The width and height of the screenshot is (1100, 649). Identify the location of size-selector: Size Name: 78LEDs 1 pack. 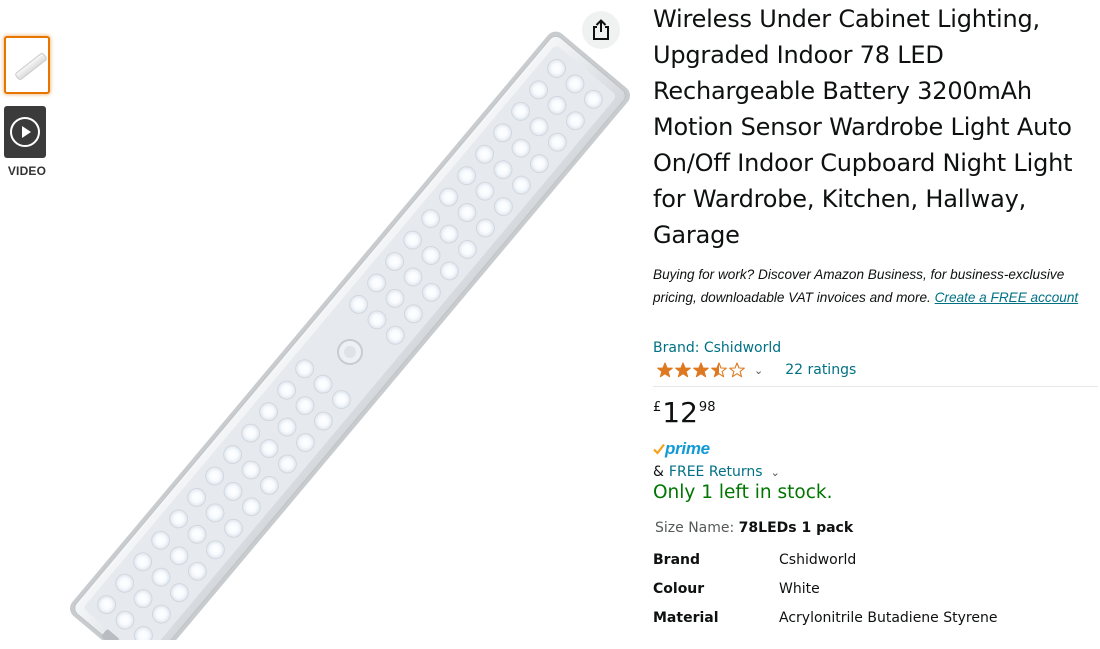
(875, 528).